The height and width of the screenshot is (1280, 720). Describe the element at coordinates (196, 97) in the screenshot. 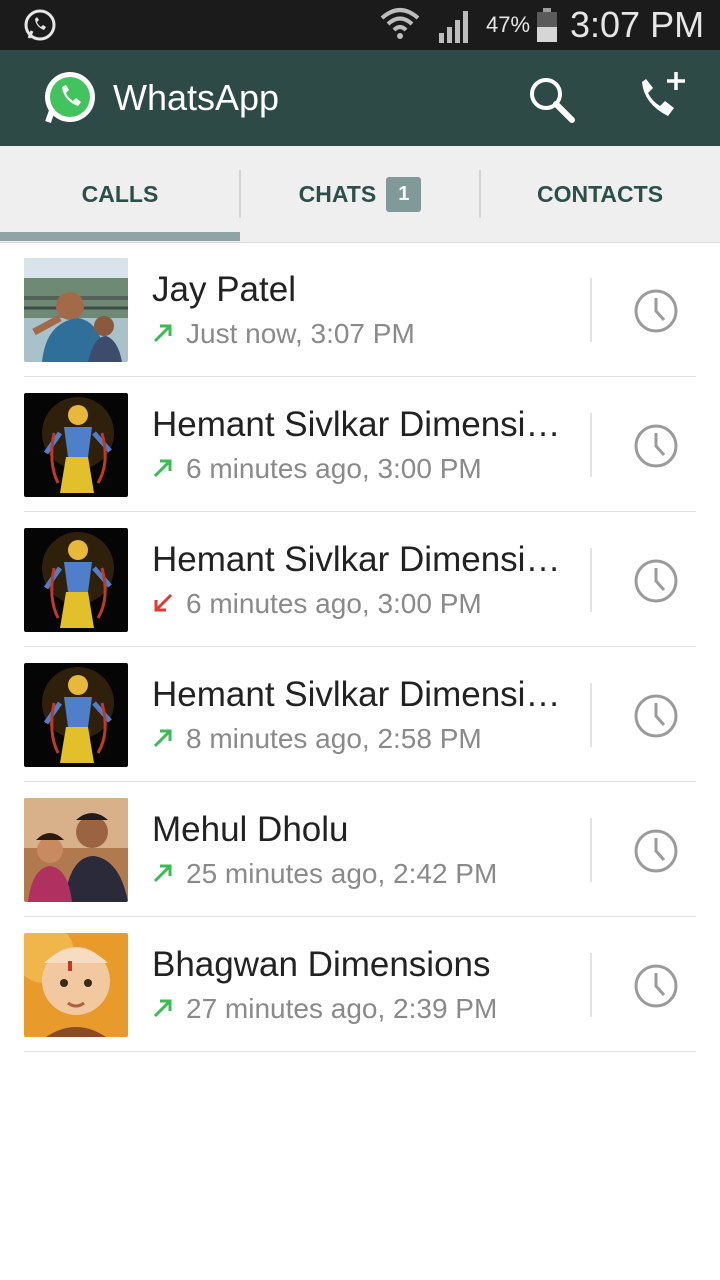

I see `app-title: WhatsApp` at that location.